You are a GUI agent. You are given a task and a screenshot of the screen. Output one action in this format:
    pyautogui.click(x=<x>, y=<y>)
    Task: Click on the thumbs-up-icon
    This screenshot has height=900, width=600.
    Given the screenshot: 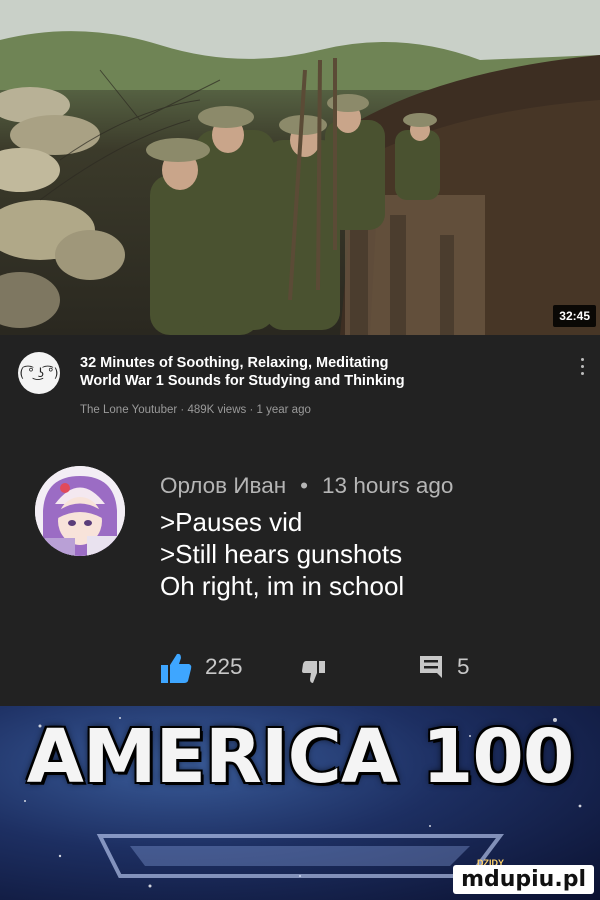 What is the action you would take?
    pyautogui.click(x=176, y=668)
    